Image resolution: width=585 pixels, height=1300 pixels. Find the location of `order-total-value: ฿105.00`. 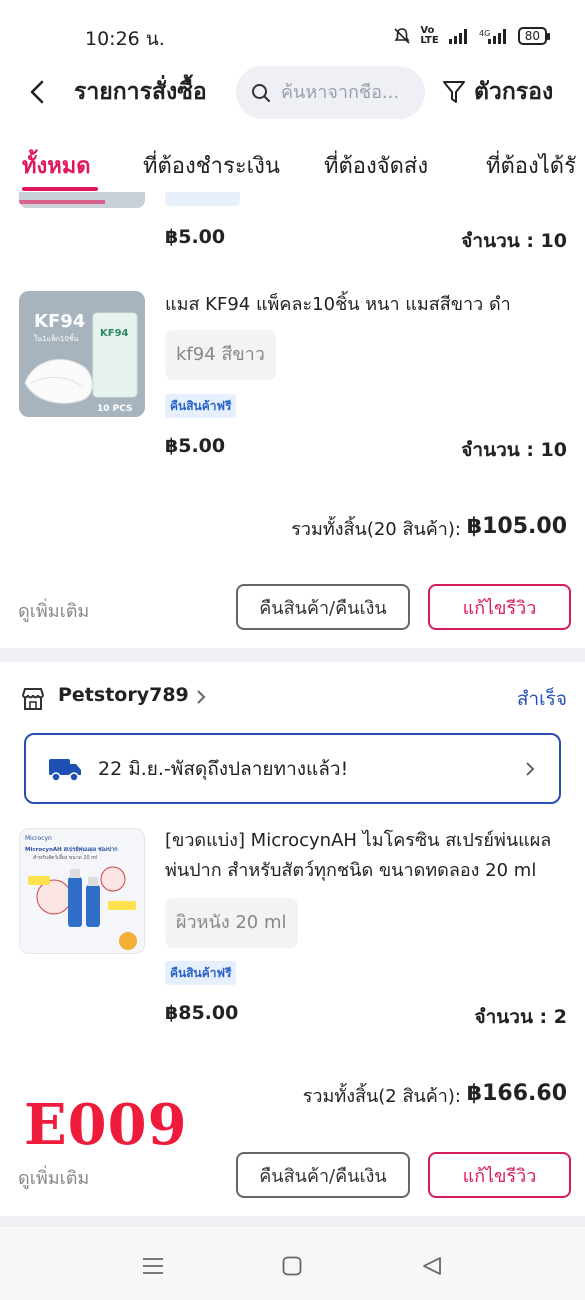

order-total-value: ฿105.00 is located at coordinates (516, 526).